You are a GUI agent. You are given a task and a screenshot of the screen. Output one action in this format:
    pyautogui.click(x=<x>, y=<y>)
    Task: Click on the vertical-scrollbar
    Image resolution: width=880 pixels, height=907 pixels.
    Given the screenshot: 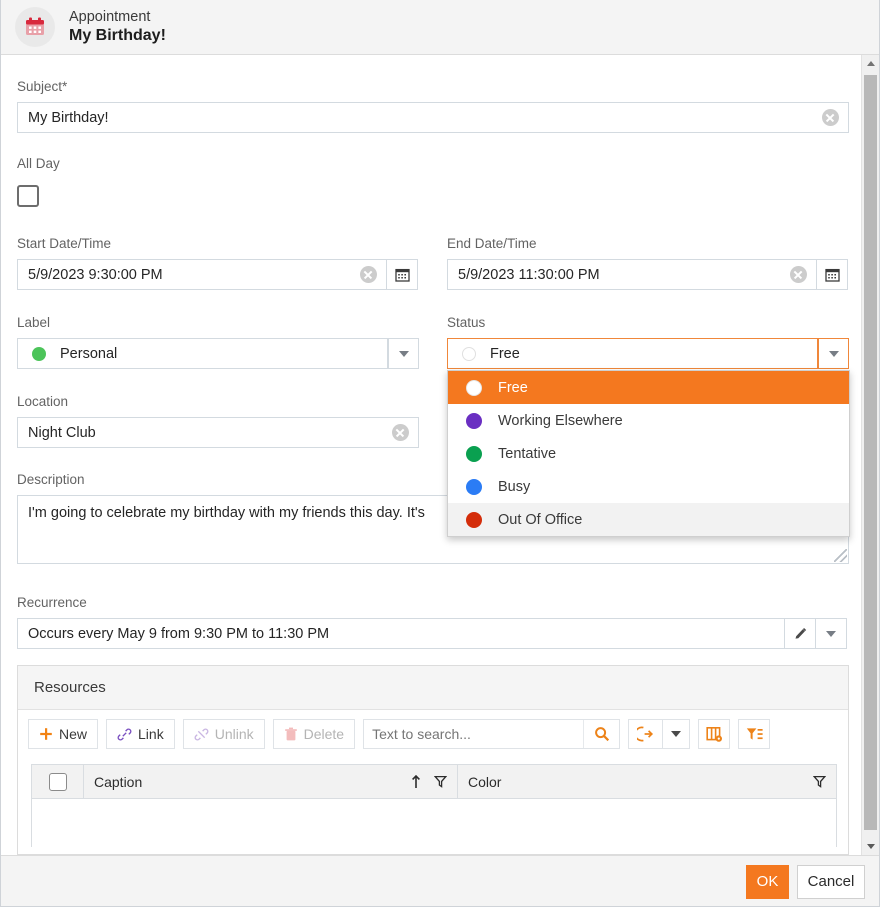 What is the action you would take?
    pyautogui.click(x=870, y=455)
    